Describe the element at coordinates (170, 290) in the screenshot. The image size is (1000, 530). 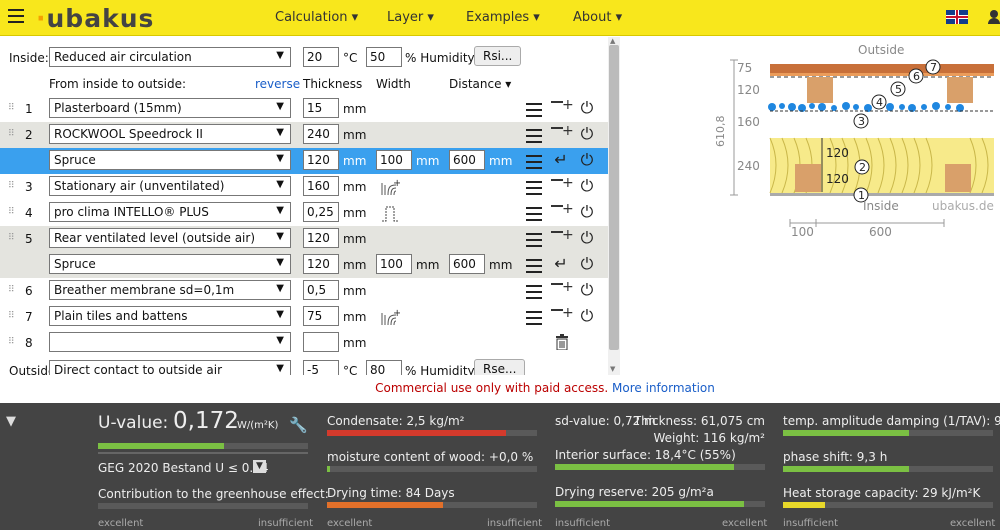
I see `layer-material-select: Breather membrane sd=0,1m ▼` at that location.